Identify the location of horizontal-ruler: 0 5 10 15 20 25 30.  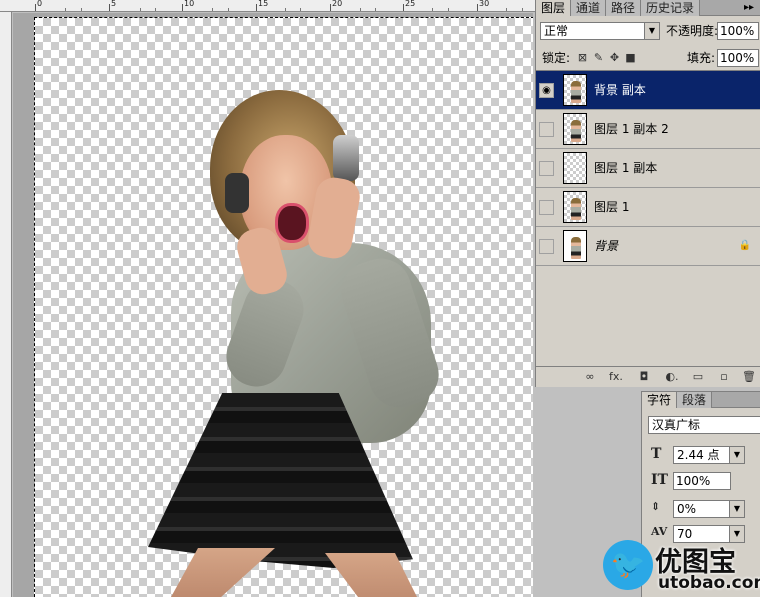
(267, 6).